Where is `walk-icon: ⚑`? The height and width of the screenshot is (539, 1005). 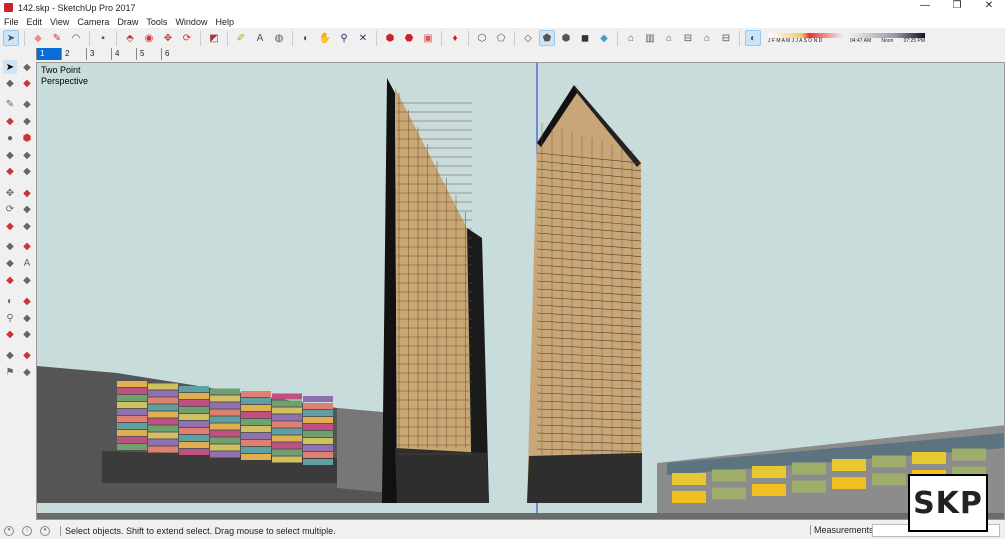 walk-icon: ⚑ is located at coordinates (10, 372).